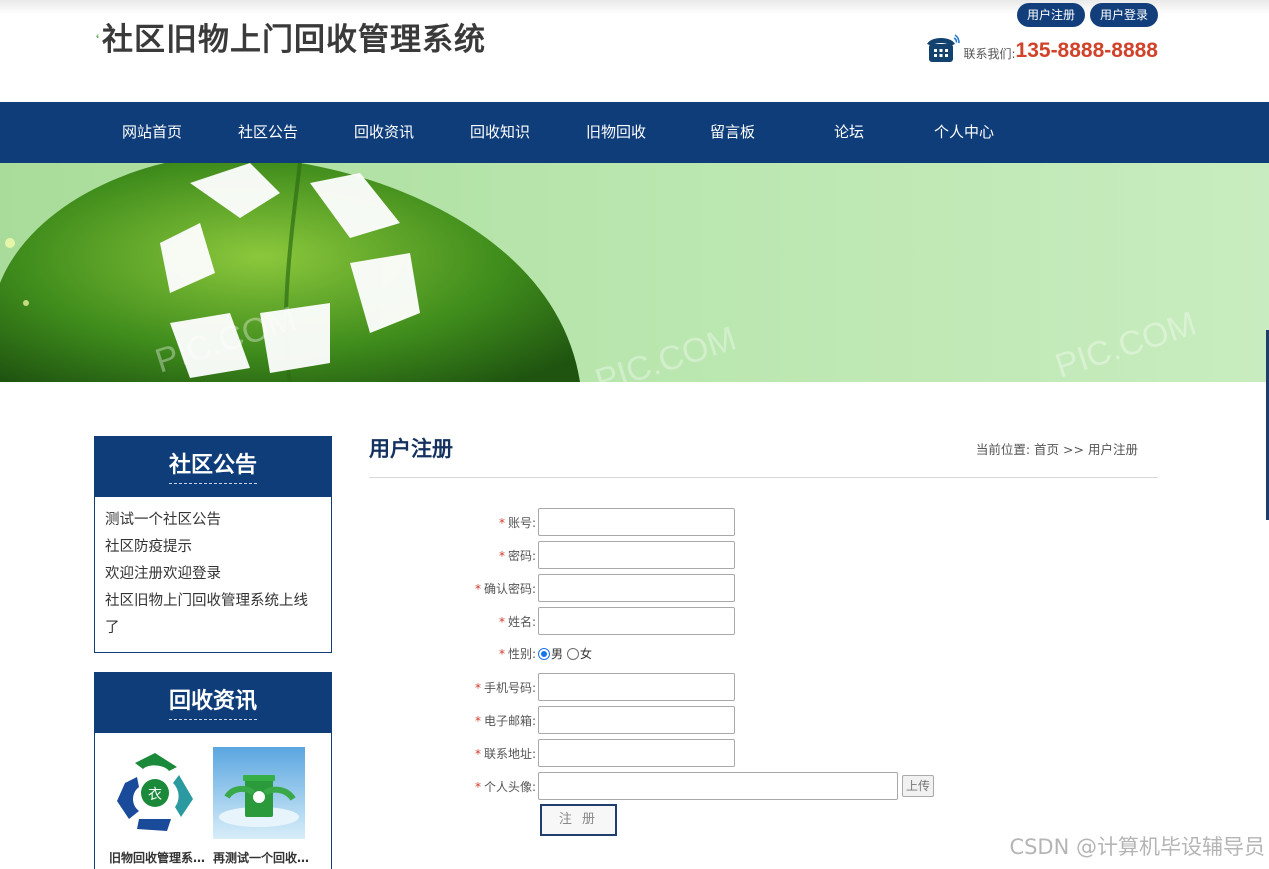 The width and height of the screenshot is (1269, 869). Describe the element at coordinates (636, 555) in the screenshot. I see `password-input` at that location.